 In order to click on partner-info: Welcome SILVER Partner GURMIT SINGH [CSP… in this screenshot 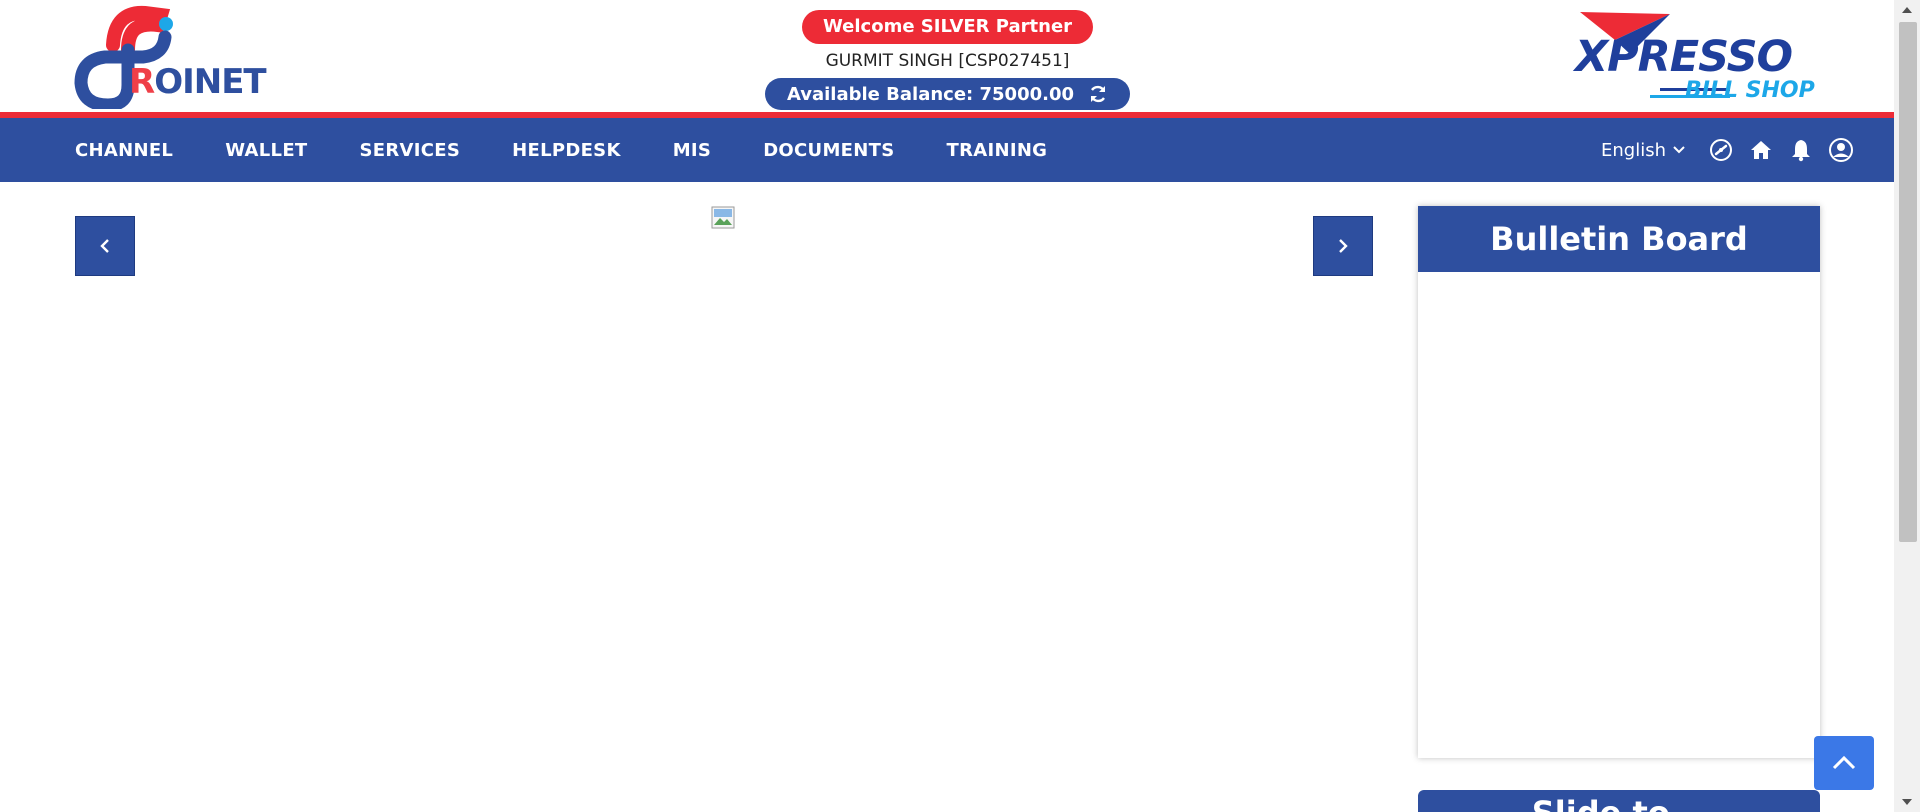, I will do `click(947, 60)`.